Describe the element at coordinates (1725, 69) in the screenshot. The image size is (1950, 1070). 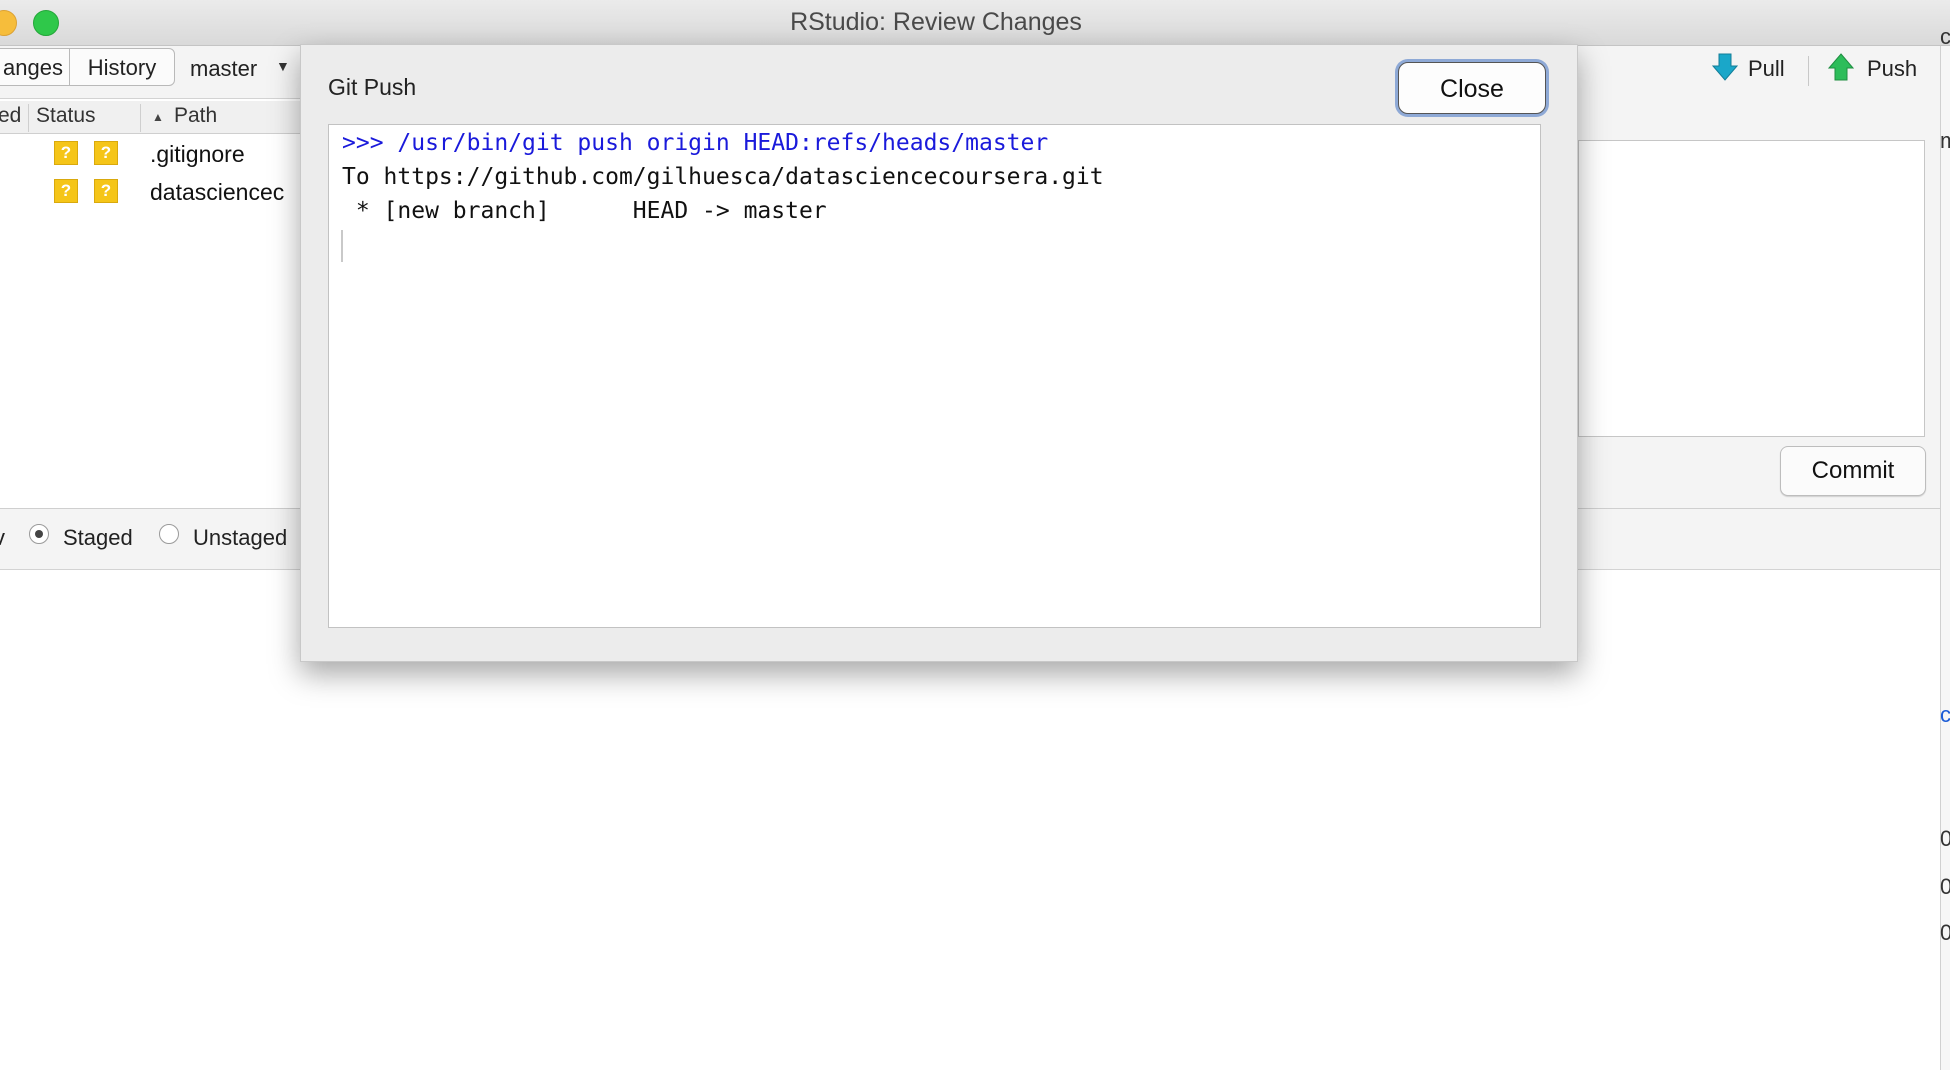
I see `arrow-down-icon` at that location.